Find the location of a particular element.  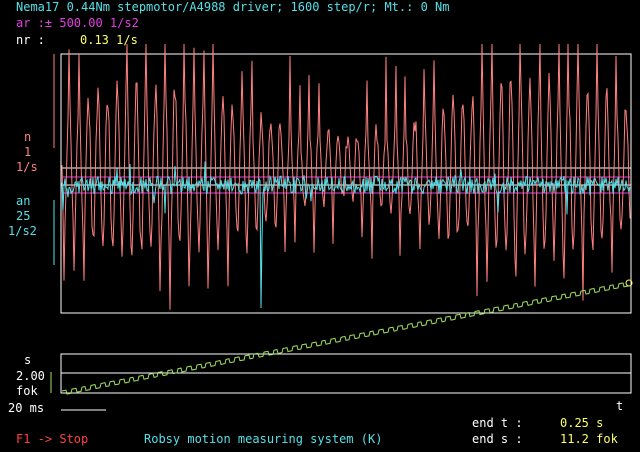

accel-axis-unit: 1/s2 is located at coordinates (22, 231).